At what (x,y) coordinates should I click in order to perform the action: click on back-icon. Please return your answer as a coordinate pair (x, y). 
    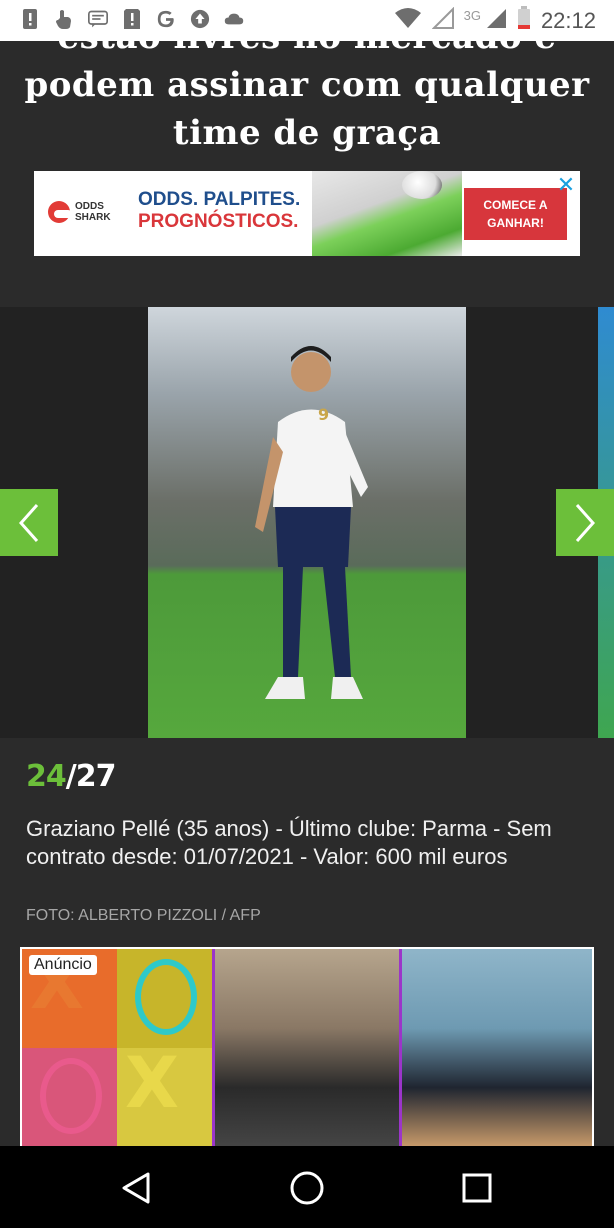
    Looking at the image, I should click on (136, 1188).